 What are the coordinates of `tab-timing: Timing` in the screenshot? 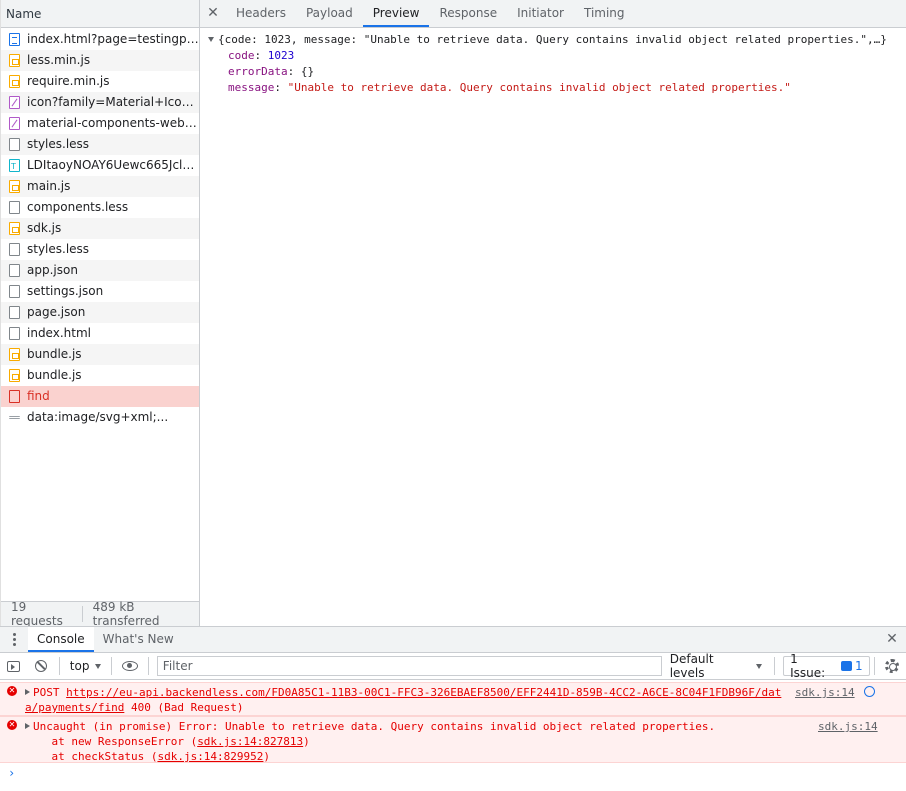 It's located at (604, 13).